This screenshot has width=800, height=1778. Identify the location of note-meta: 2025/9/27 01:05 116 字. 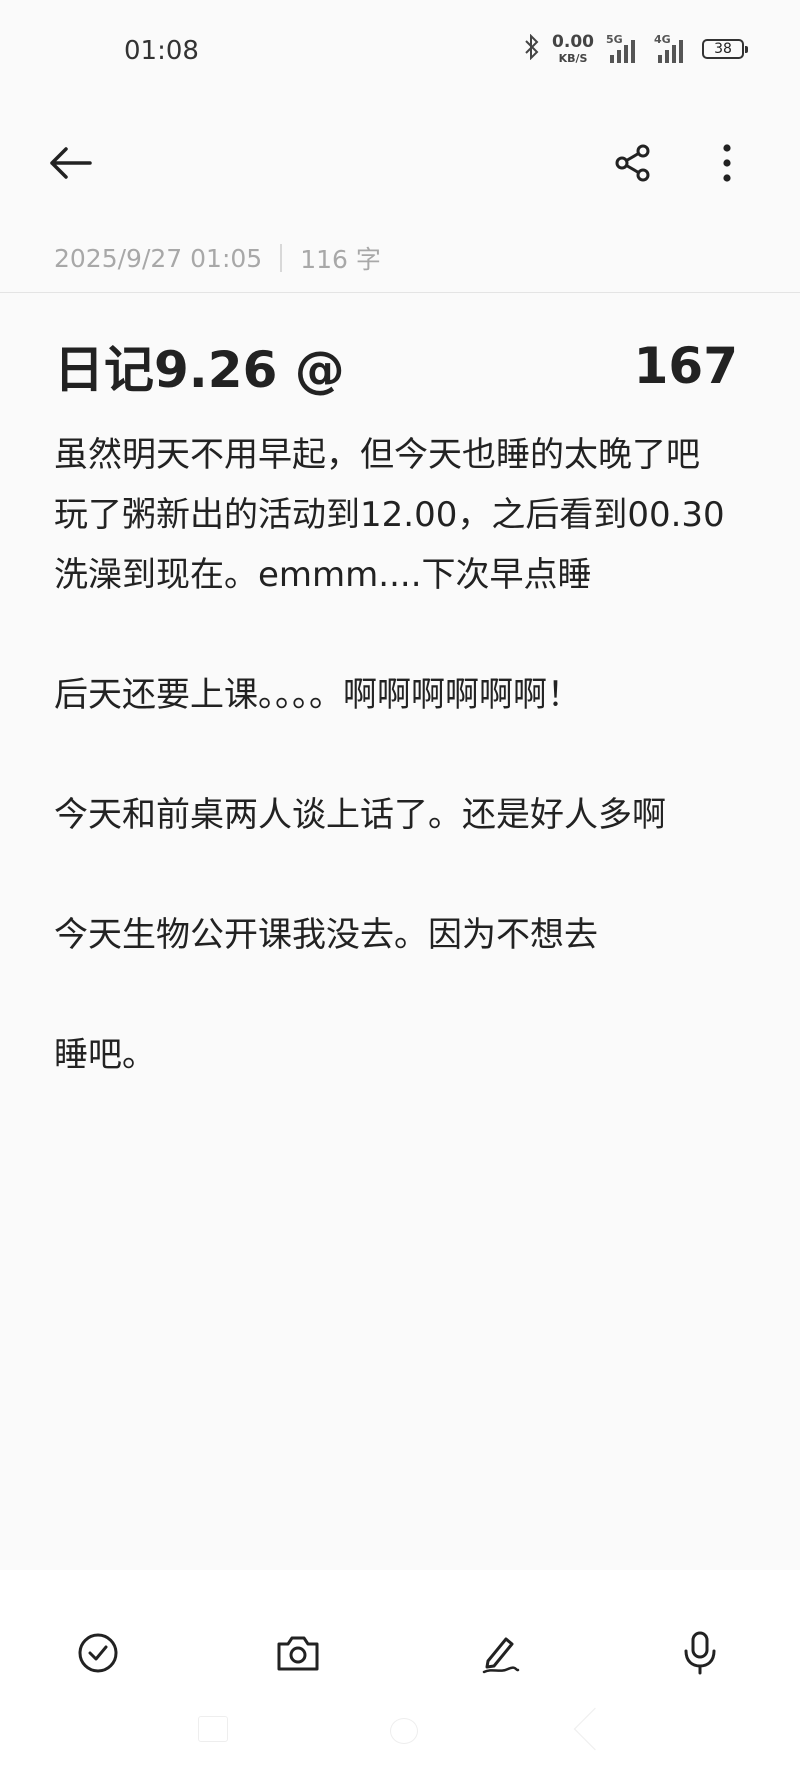
(217, 258).